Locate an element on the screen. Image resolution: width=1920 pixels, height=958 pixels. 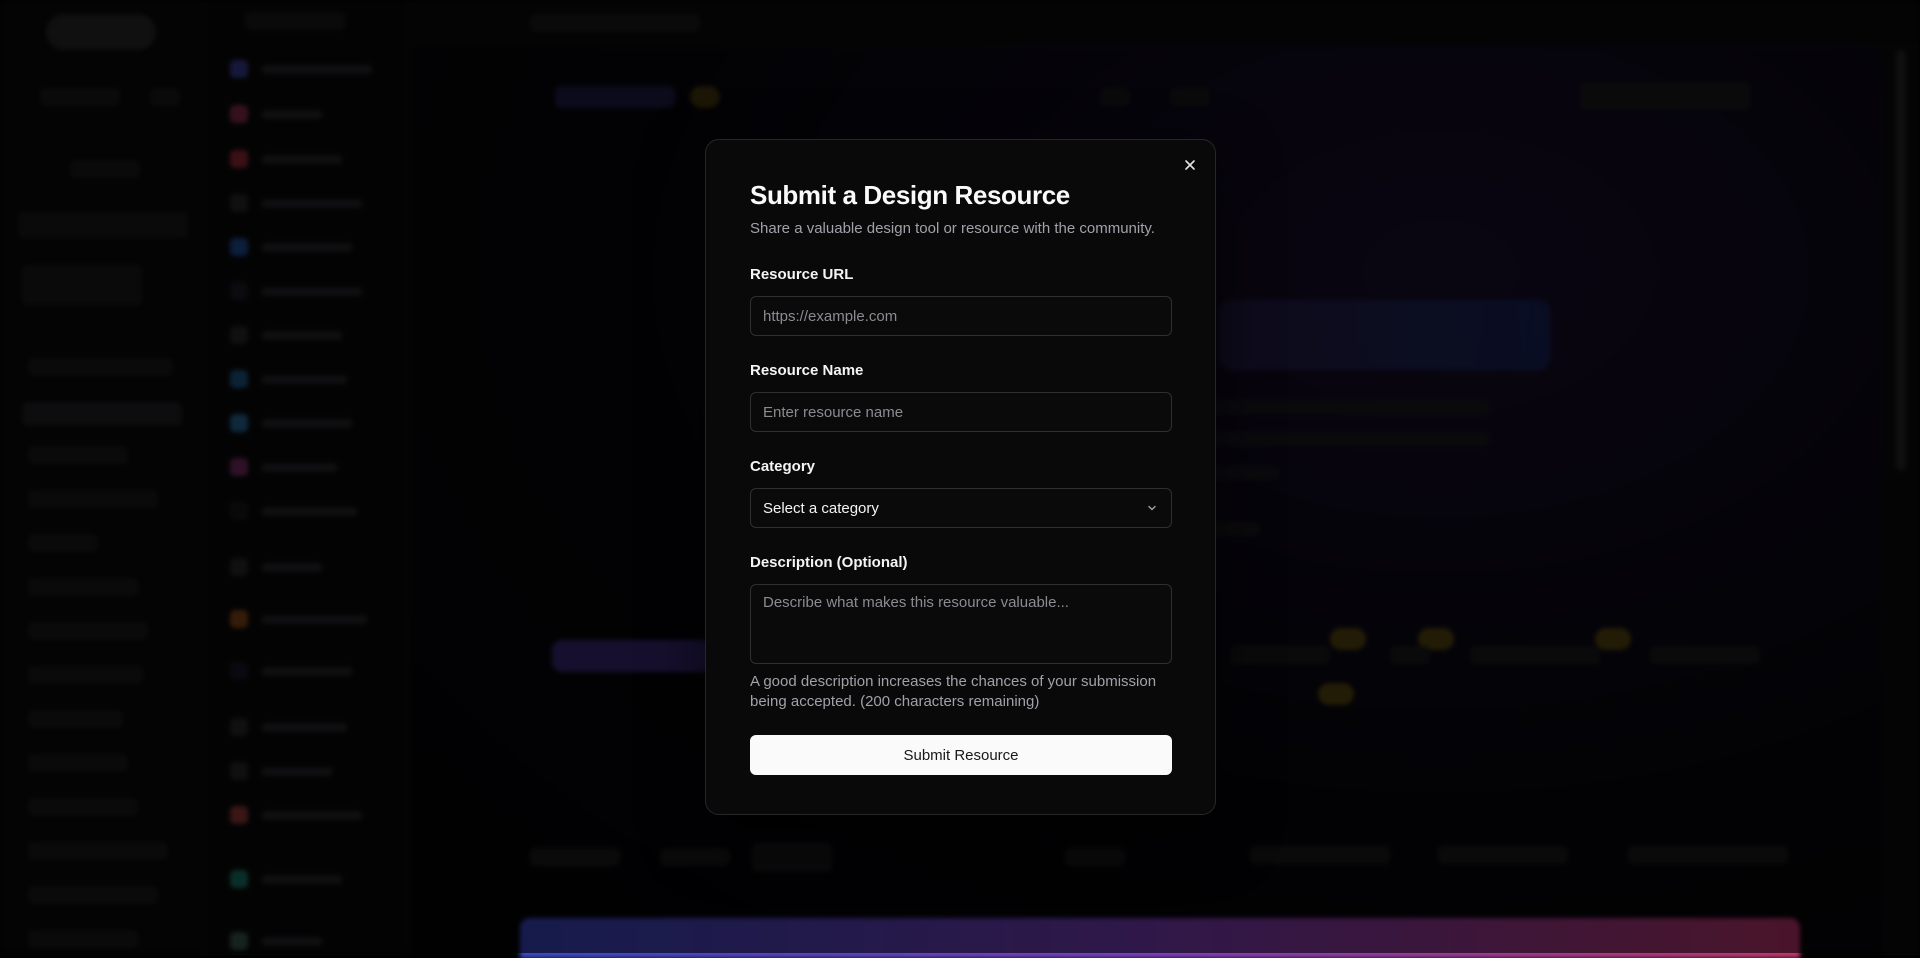
resource-name-label: Resource Name is located at coordinates (806, 370).